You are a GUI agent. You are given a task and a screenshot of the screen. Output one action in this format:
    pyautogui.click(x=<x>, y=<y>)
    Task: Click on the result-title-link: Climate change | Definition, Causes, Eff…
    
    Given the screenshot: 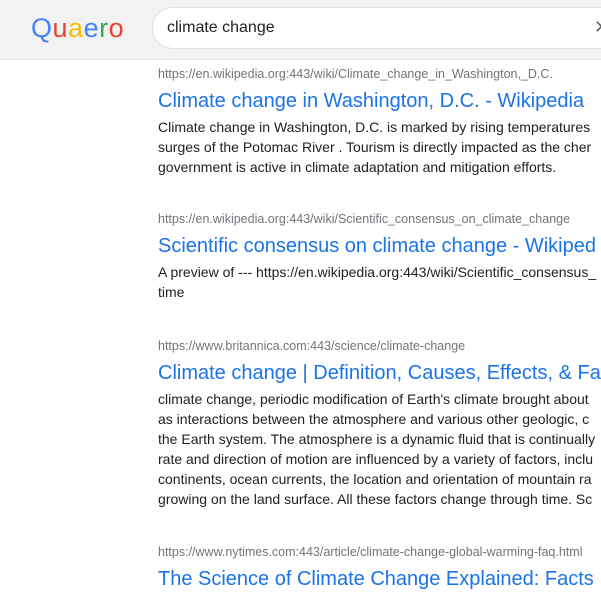 What is the action you would take?
    pyautogui.click(x=379, y=373)
    